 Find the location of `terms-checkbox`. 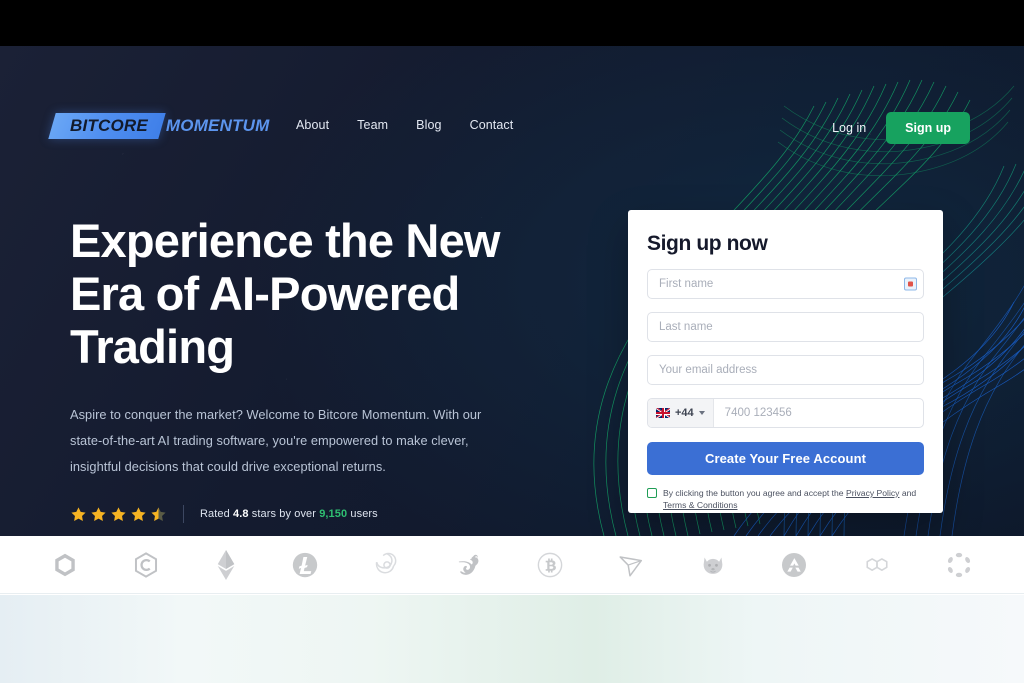

terms-checkbox is located at coordinates (652, 493).